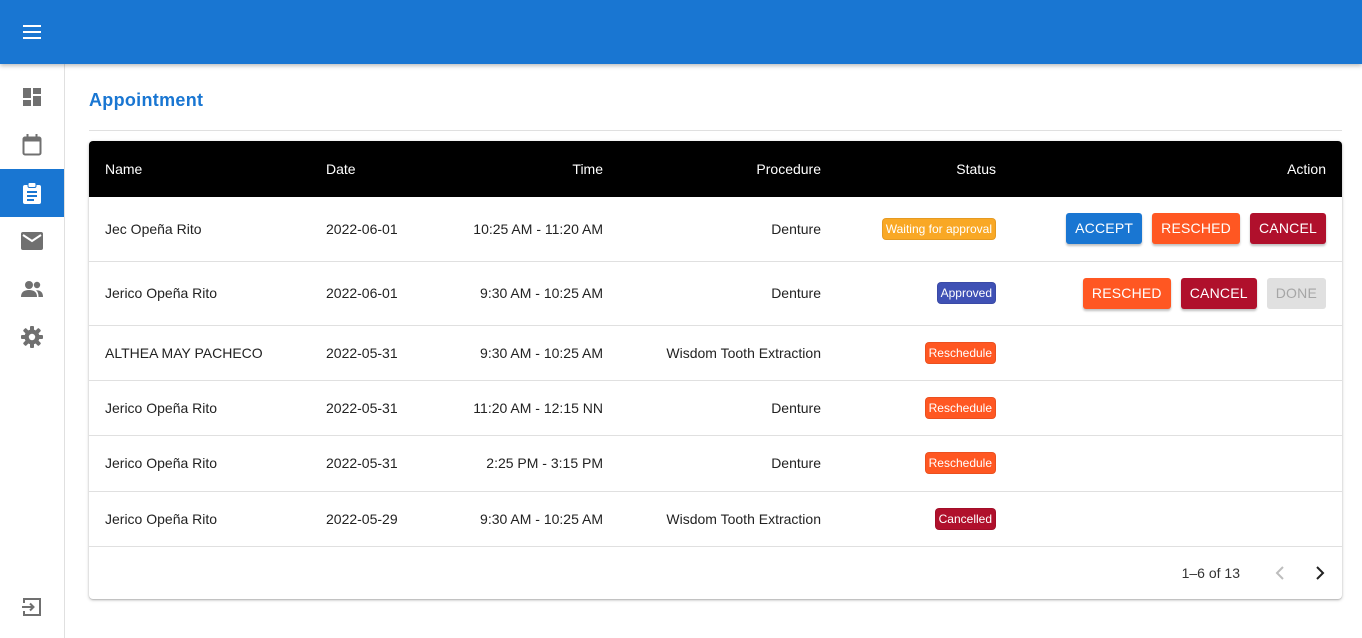  I want to click on cell-status: Cancelled, so click(924, 519).